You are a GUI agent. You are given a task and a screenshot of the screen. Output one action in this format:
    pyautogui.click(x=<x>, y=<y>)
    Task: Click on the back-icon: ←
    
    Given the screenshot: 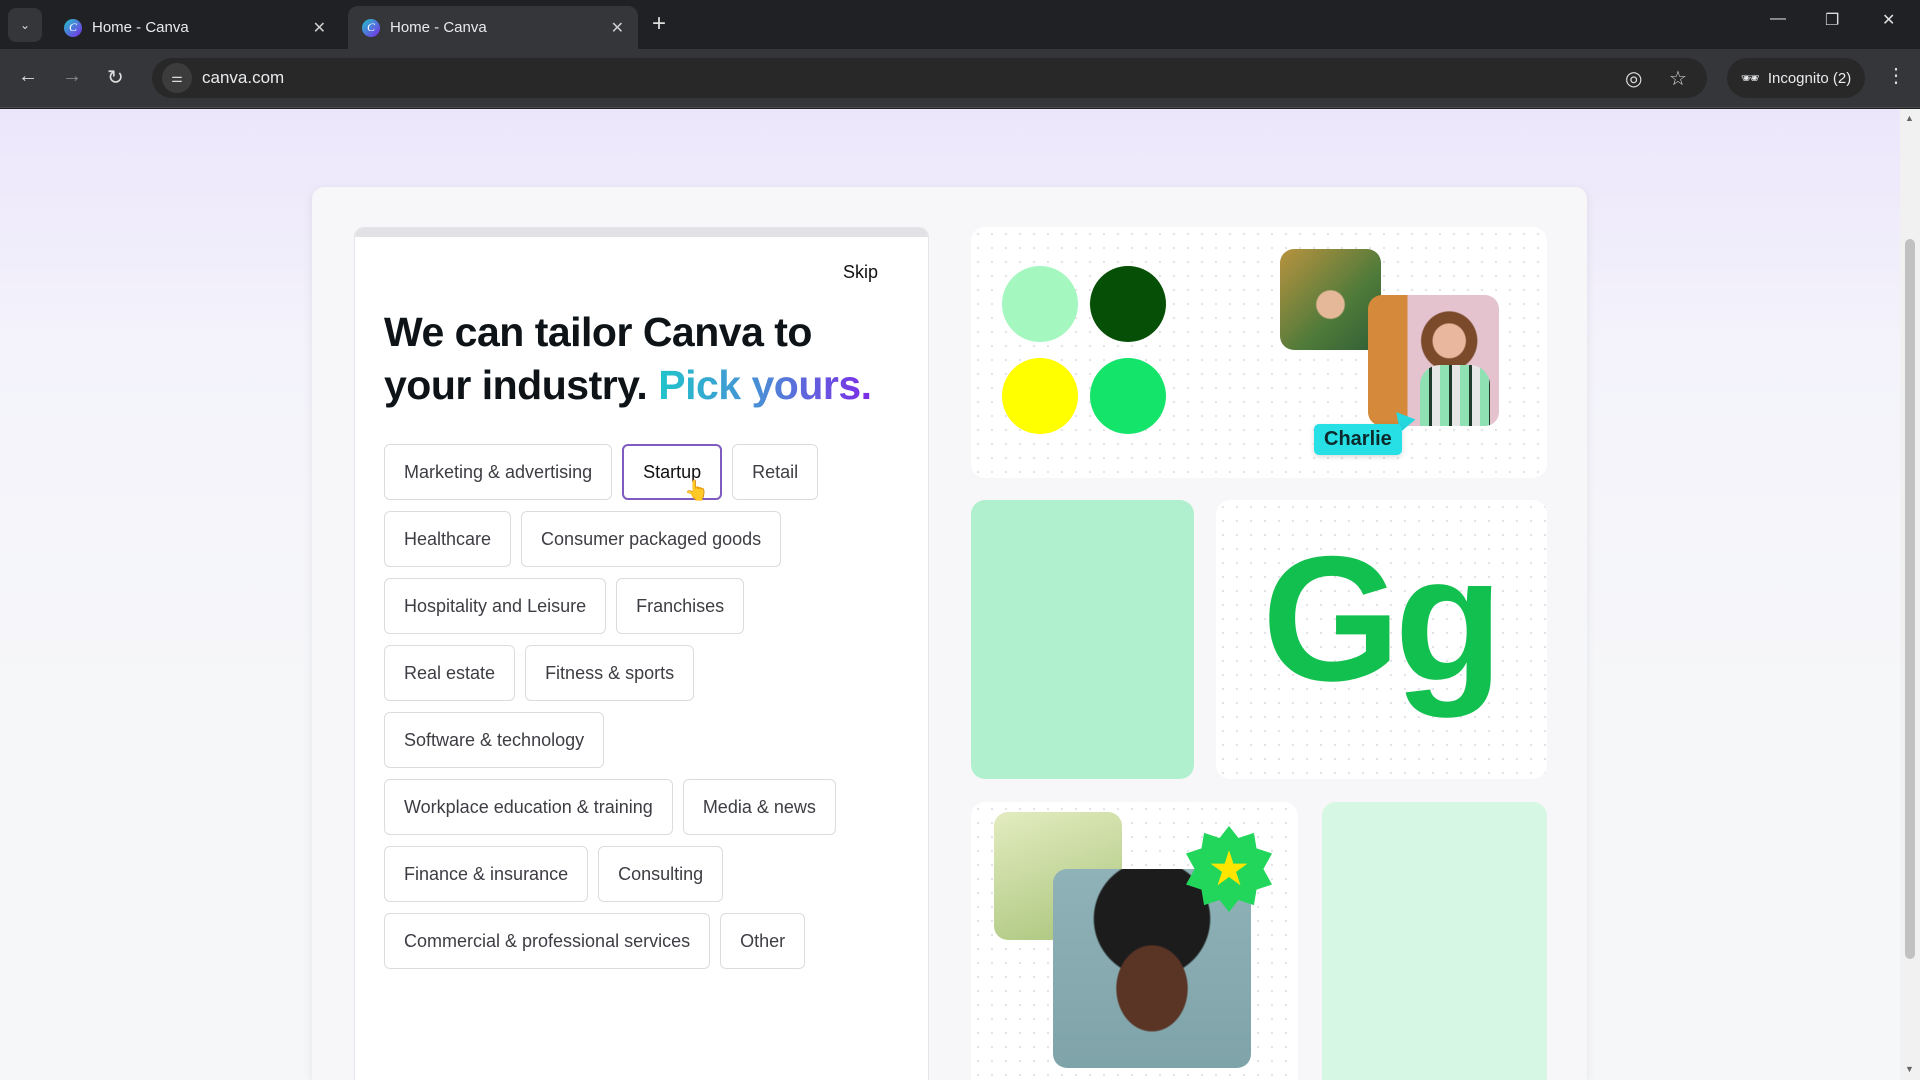 What is the action you would take?
    pyautogui.click(x=28, y=76)
    